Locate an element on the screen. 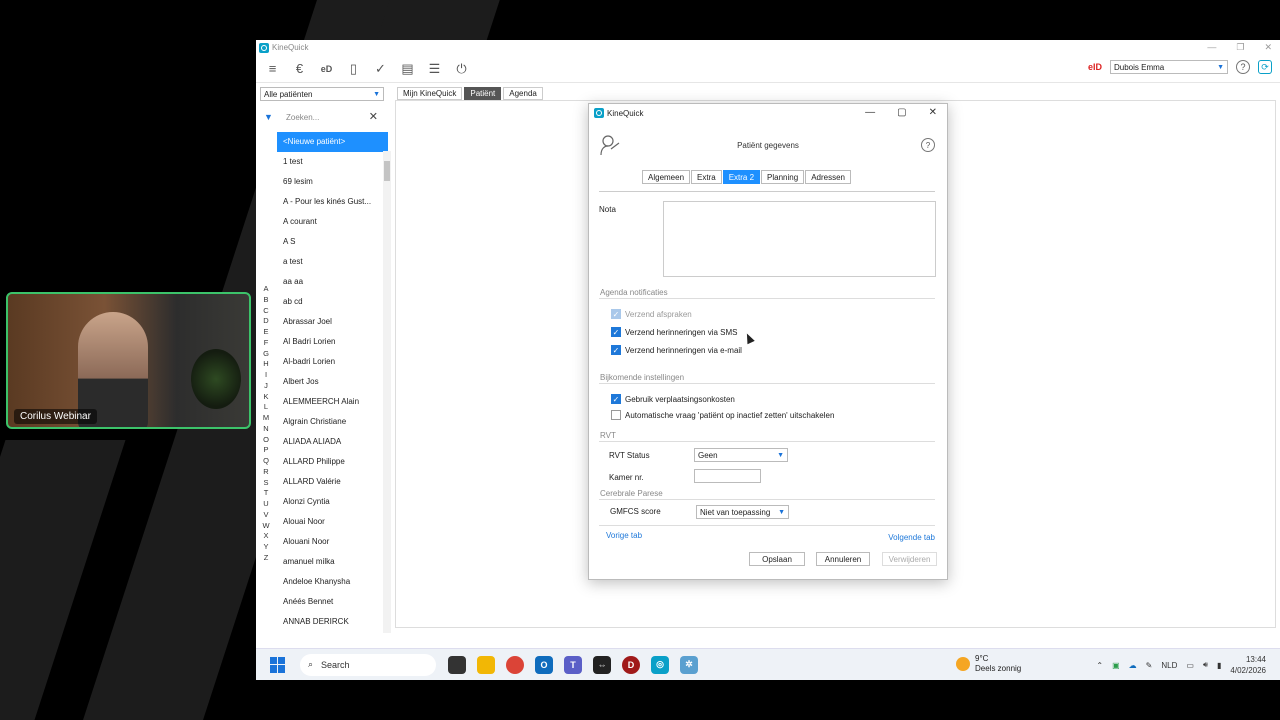  onedrive-icon: ☁ is located at coordinates (1133, 665).